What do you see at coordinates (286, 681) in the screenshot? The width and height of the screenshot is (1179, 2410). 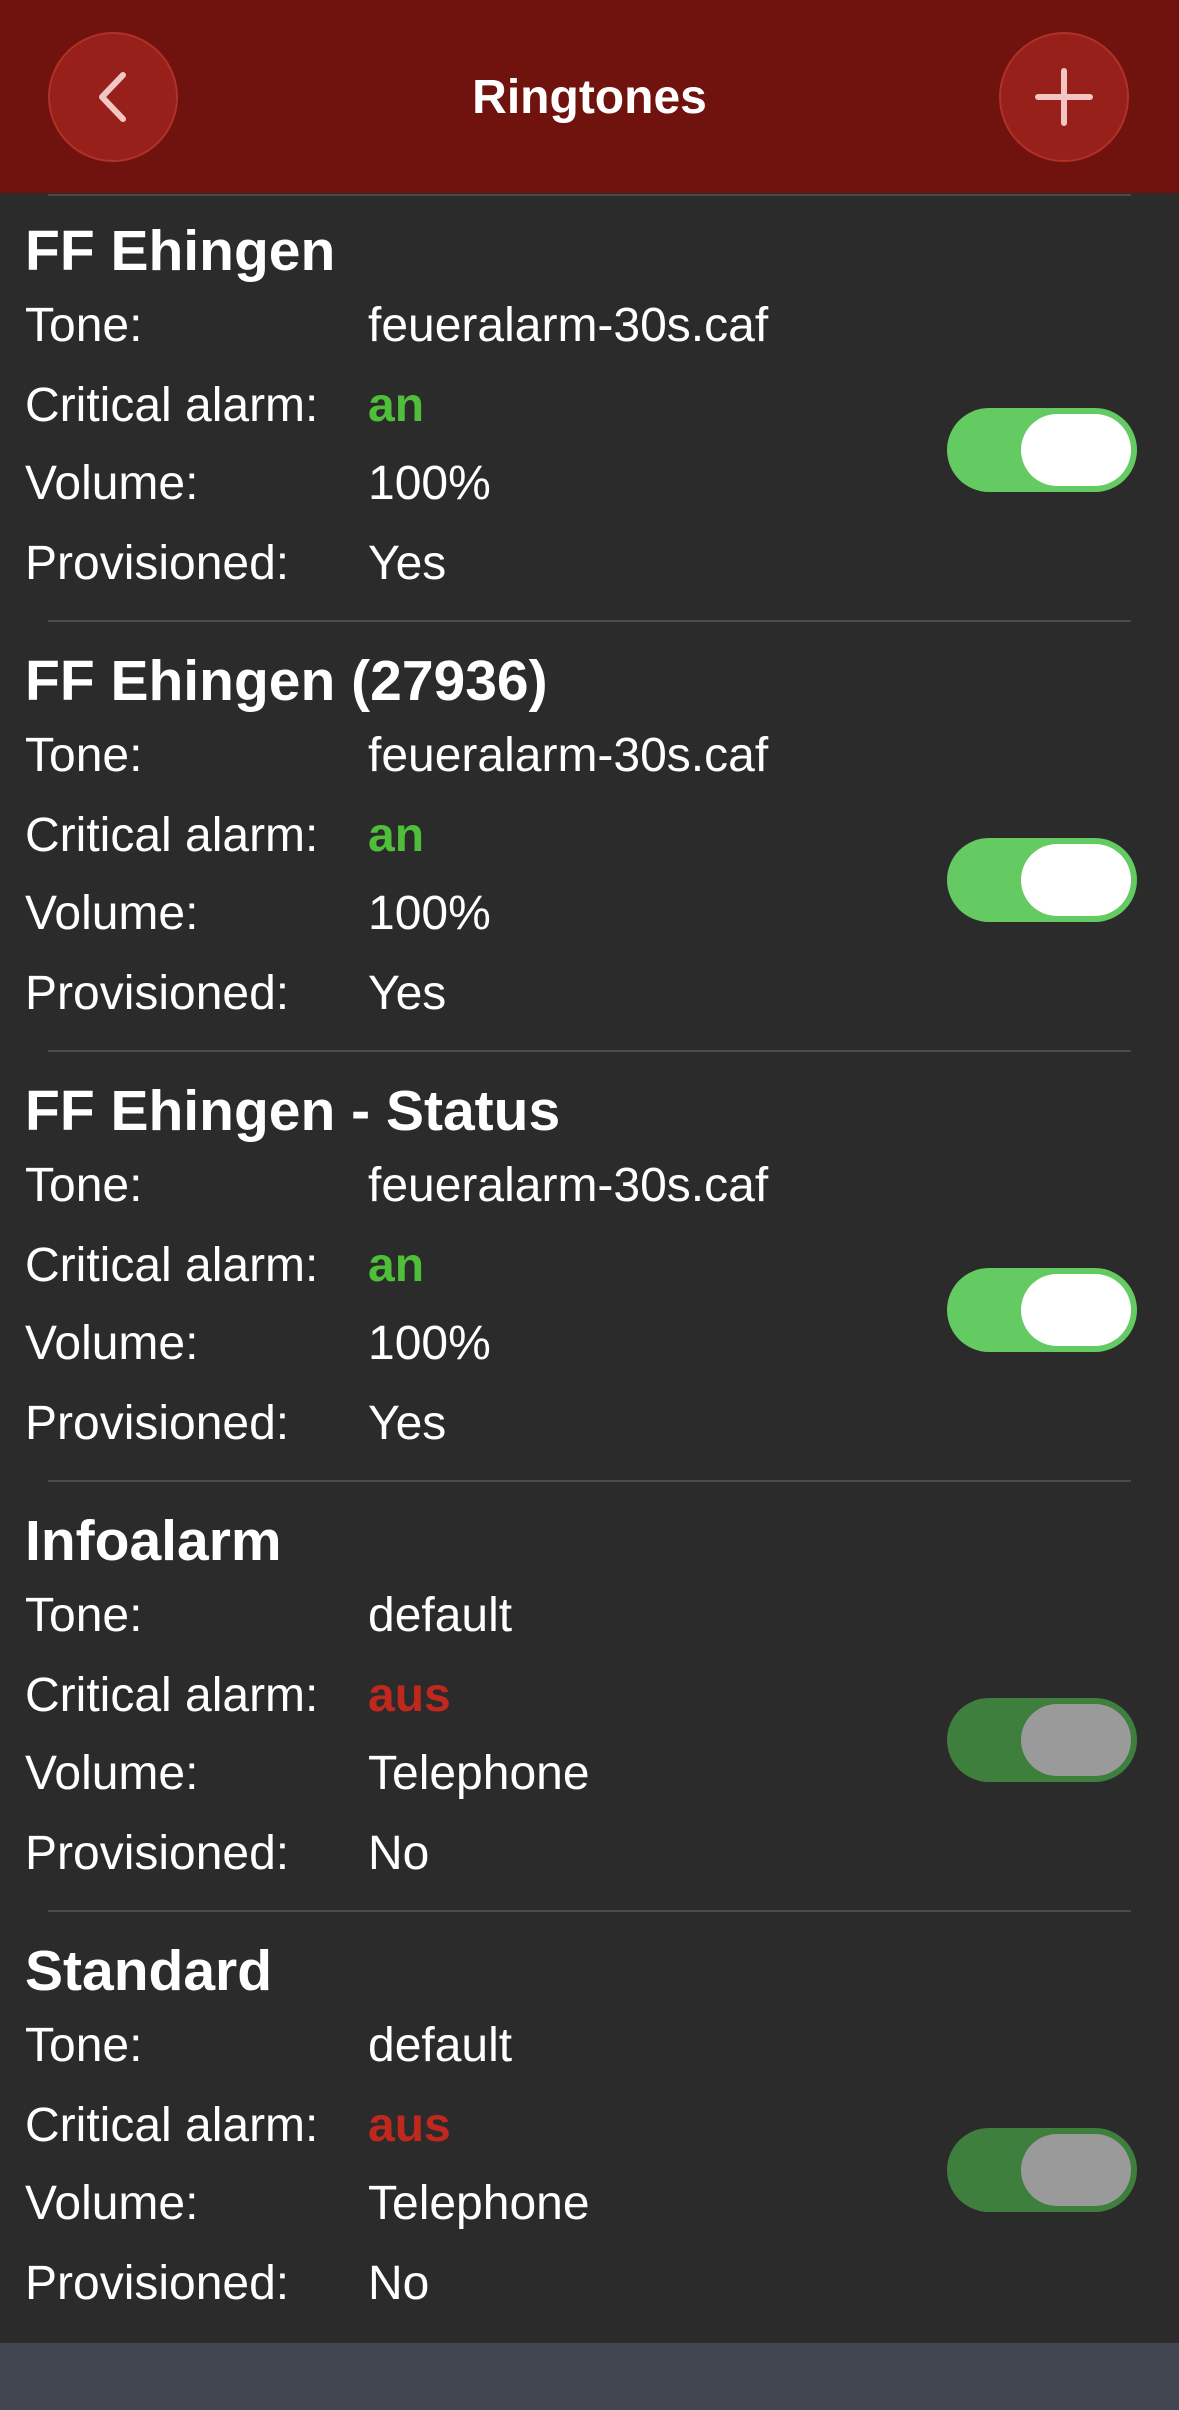 I see `ringtone-name: FF Ehingen (27936)` at bounding box center [286, 681].